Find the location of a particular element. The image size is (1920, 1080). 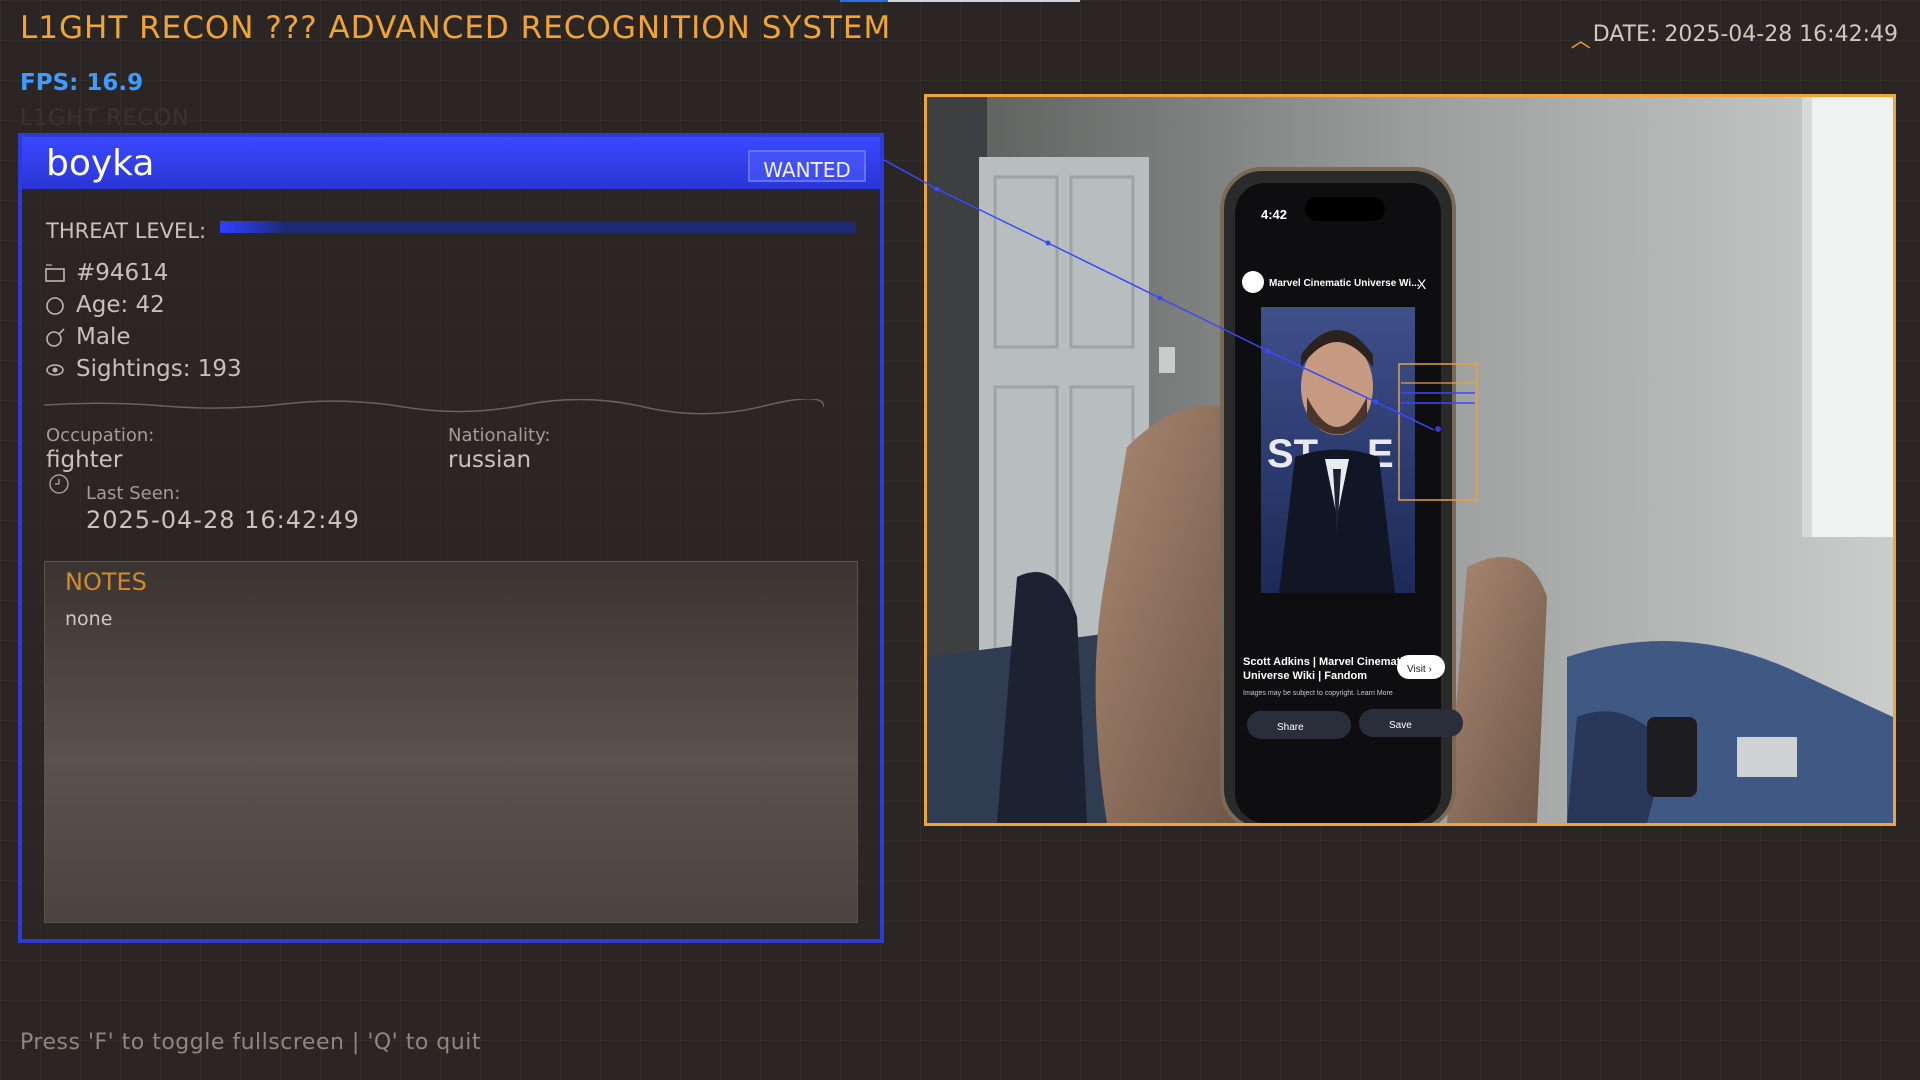

age-row: Age: 42 is located at coordinates (104, 305).